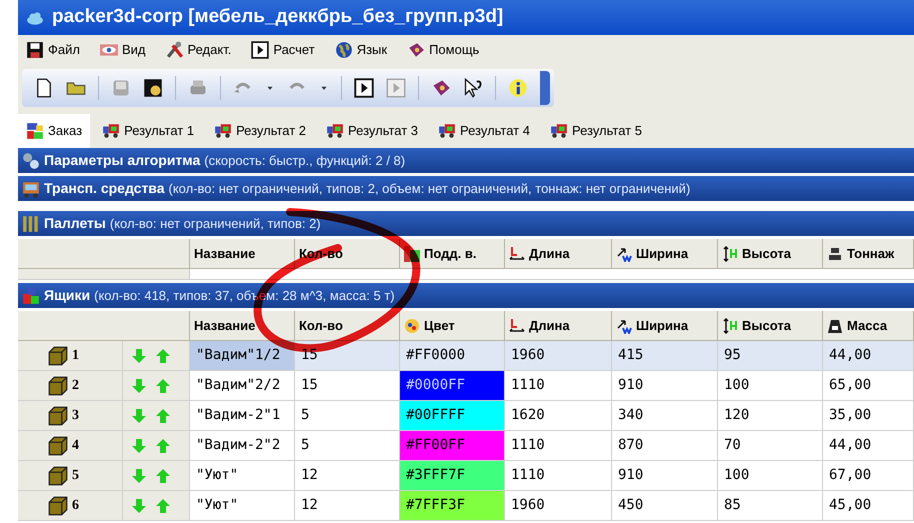 The image size is (914, 523). Describe the element at coordinates (452, 445) in the screenshot. I see `table-cell: #FF00FF` at that location.